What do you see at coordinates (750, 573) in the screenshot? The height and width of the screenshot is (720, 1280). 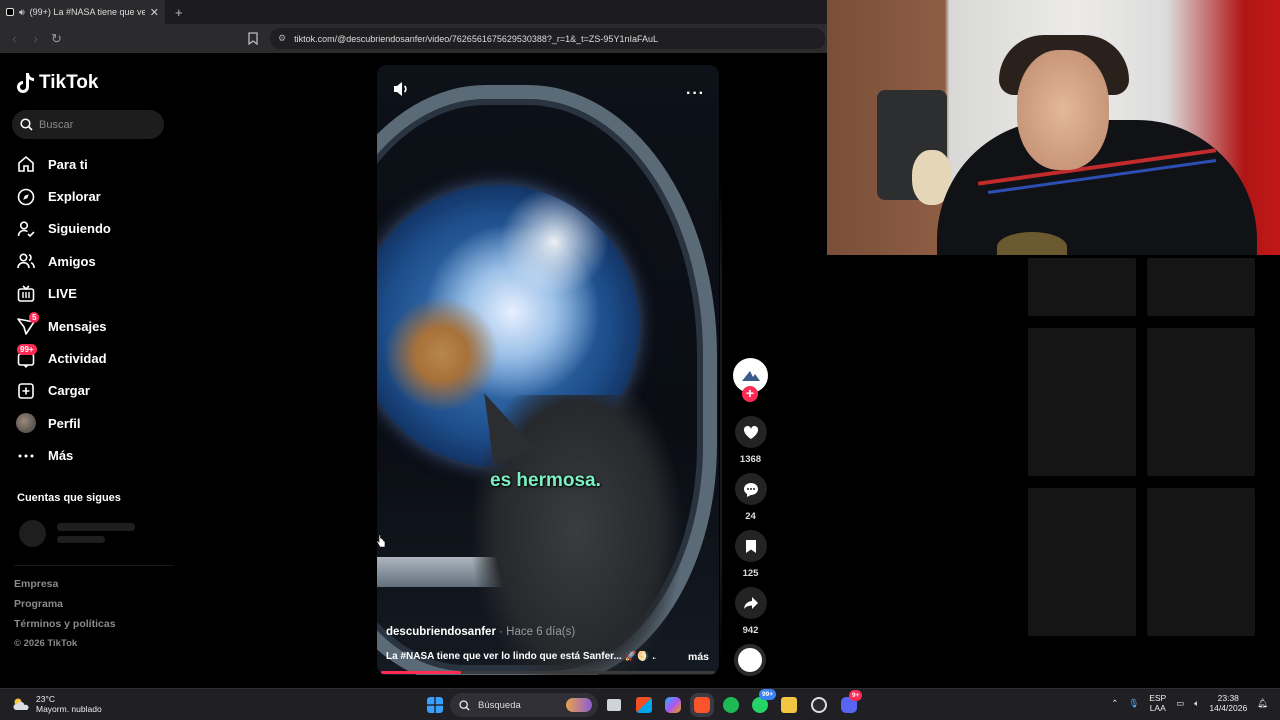 I see `save-count: 125` at bounding box center [750, 573].